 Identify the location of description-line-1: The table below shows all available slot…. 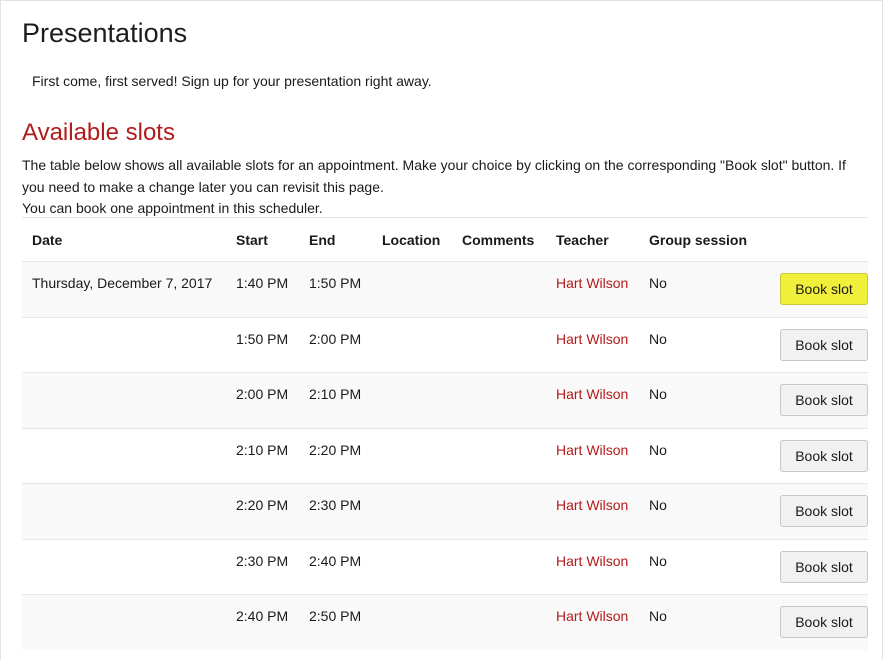
(434, 176).